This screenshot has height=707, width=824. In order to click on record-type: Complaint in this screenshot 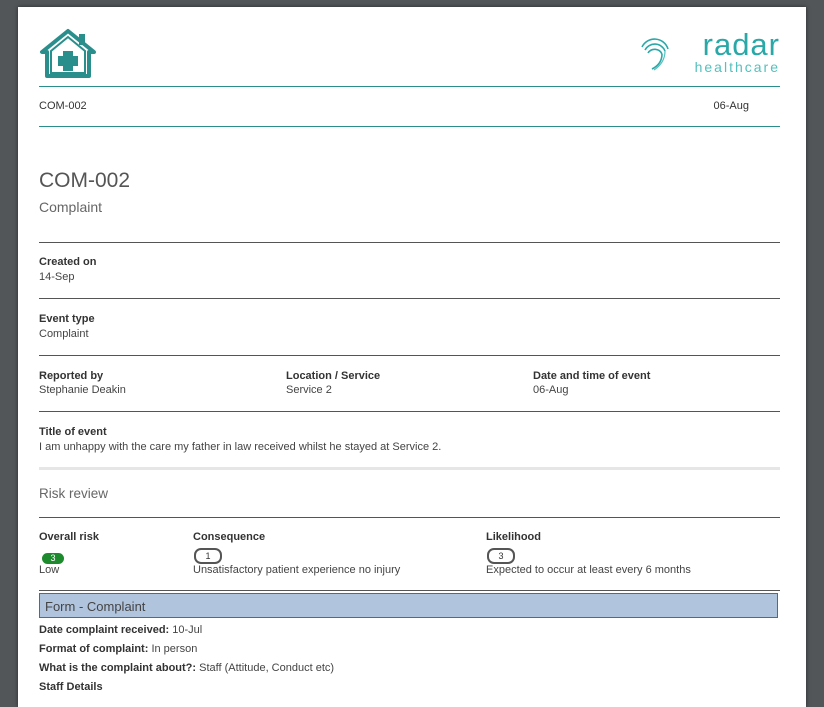, I will do `click(71, 207)`.